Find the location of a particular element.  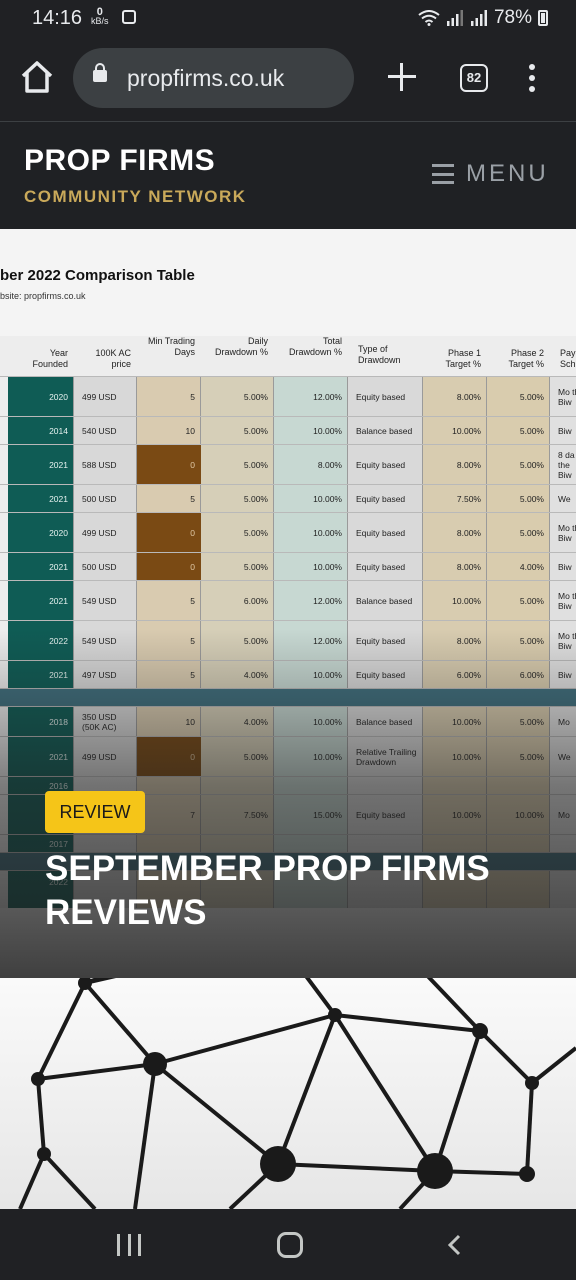

home-icon is located at coordinates (37, 77).